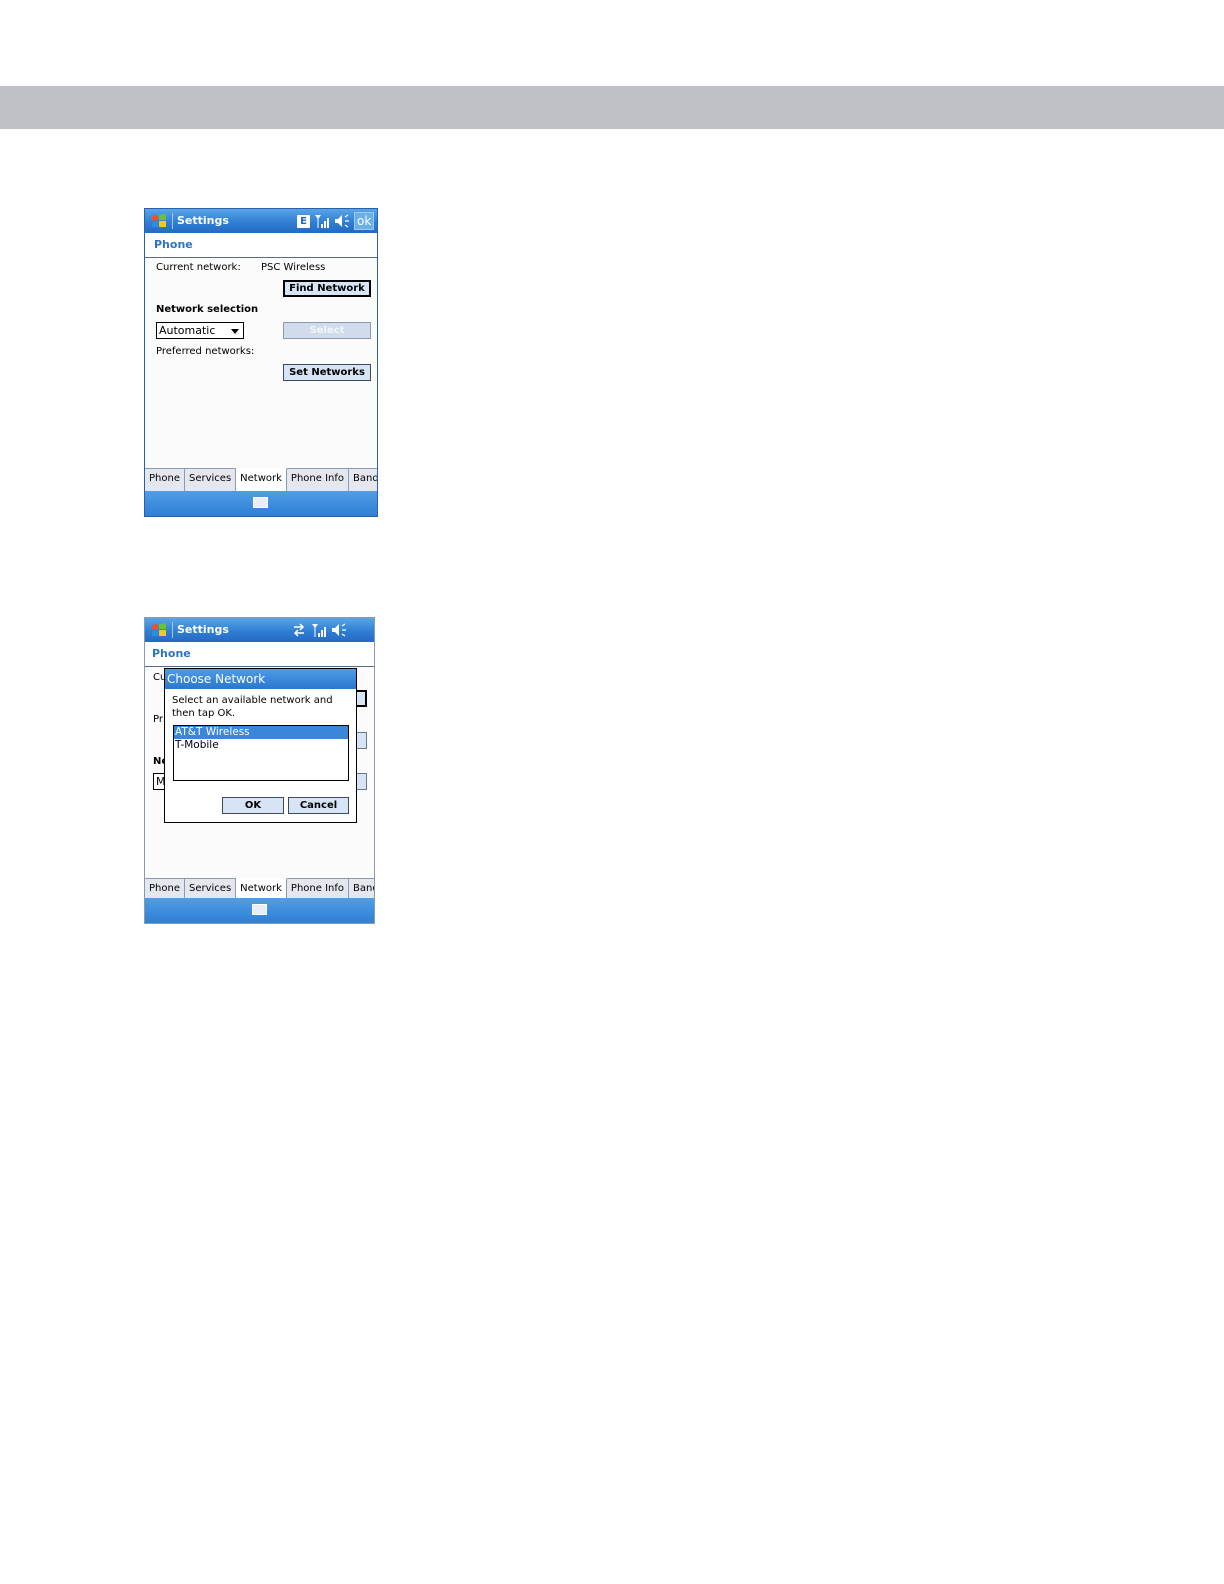 This screenshot has height=1584, width=1224. What do you see at coordinates (210, 480) in the screenshot?
I see `tab-services: Services` at bounding box center [210, 480].